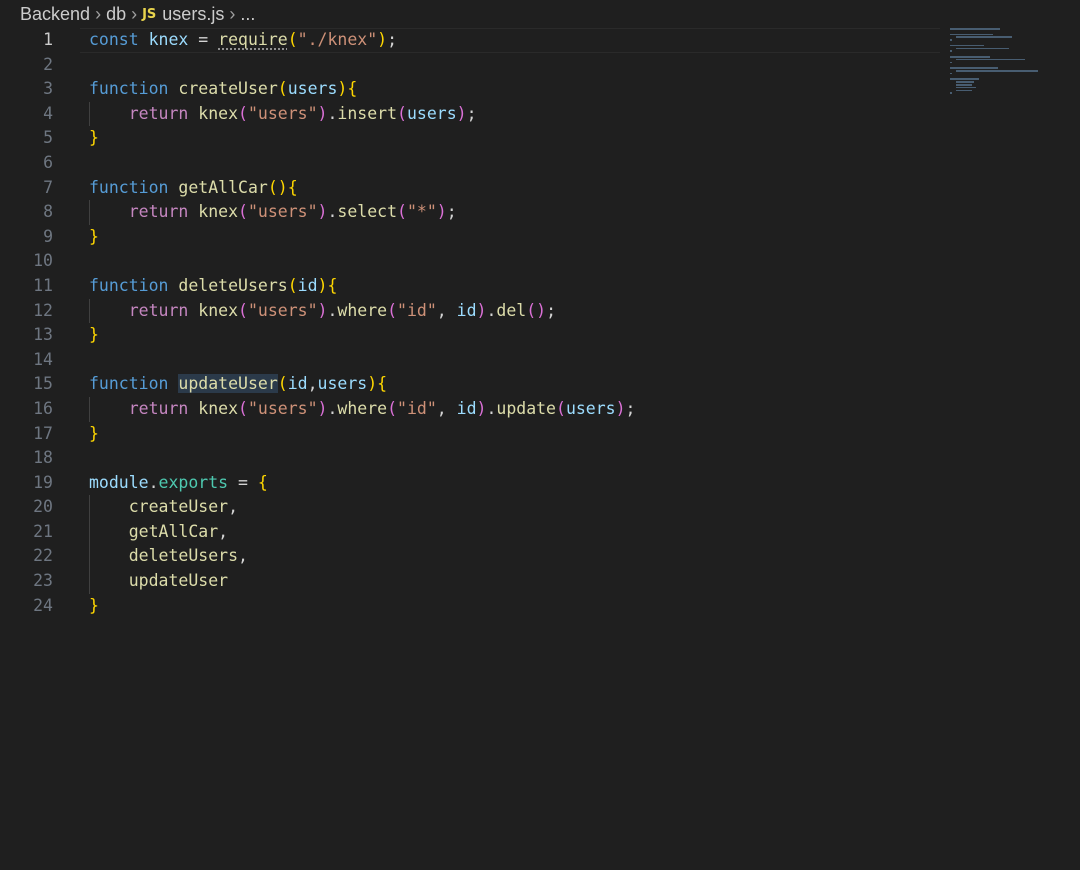 The height and width of the screenshot is (870, 1080). I want to click on code-line: 15 function updateUser(id,users){, so click(470, 384).